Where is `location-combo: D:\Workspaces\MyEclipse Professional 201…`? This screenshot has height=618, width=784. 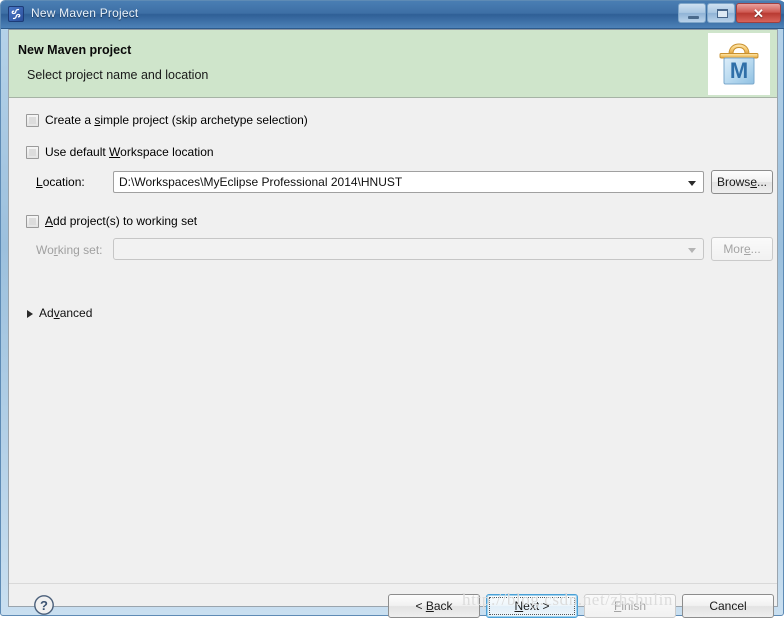
location-combo: D:\Workspaces\MyEclipse Professional 201… is located at coordinates (408, 182).